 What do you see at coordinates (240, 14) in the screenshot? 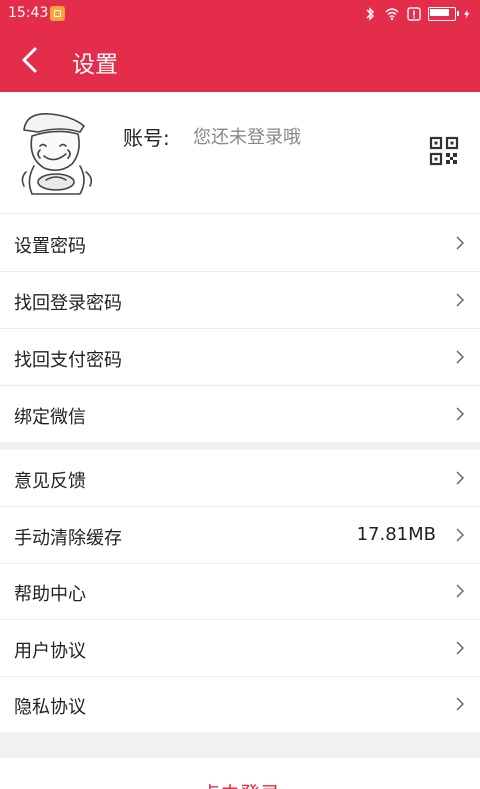
I see `status-bar: 15:43` at bounding box center [240, 14].